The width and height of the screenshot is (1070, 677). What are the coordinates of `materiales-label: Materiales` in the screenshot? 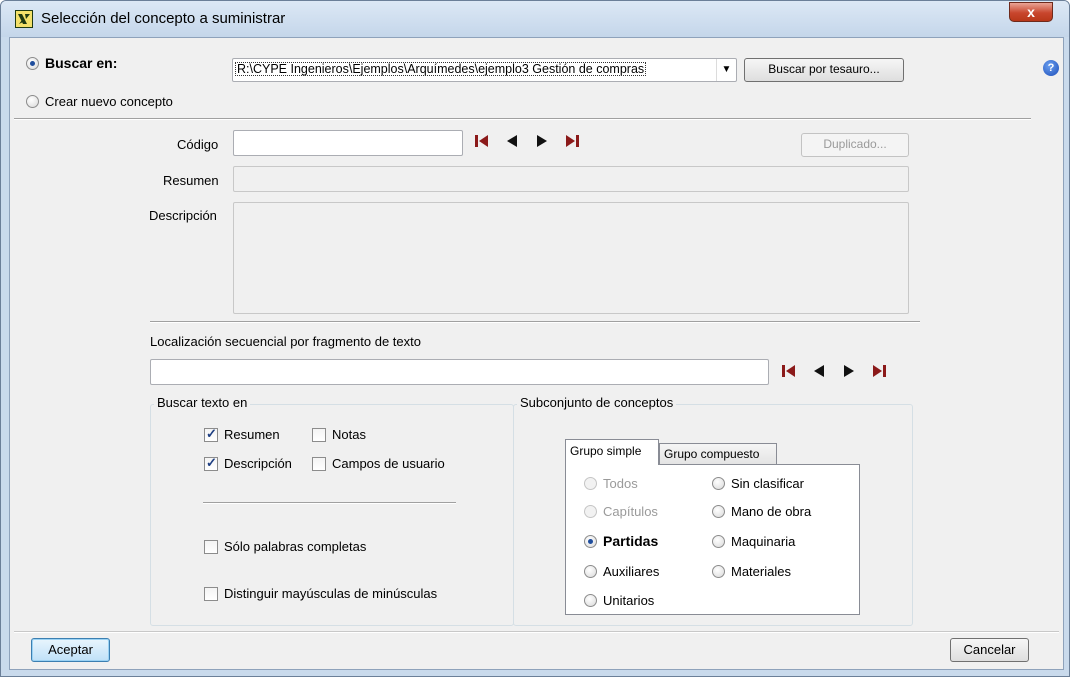 It's located at (761, 571).